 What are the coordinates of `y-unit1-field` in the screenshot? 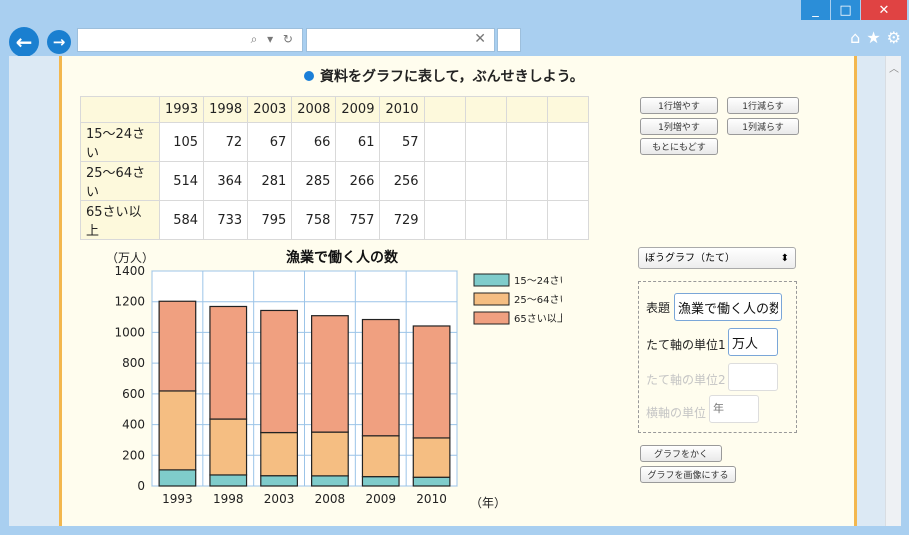 It's located at (753, 342).